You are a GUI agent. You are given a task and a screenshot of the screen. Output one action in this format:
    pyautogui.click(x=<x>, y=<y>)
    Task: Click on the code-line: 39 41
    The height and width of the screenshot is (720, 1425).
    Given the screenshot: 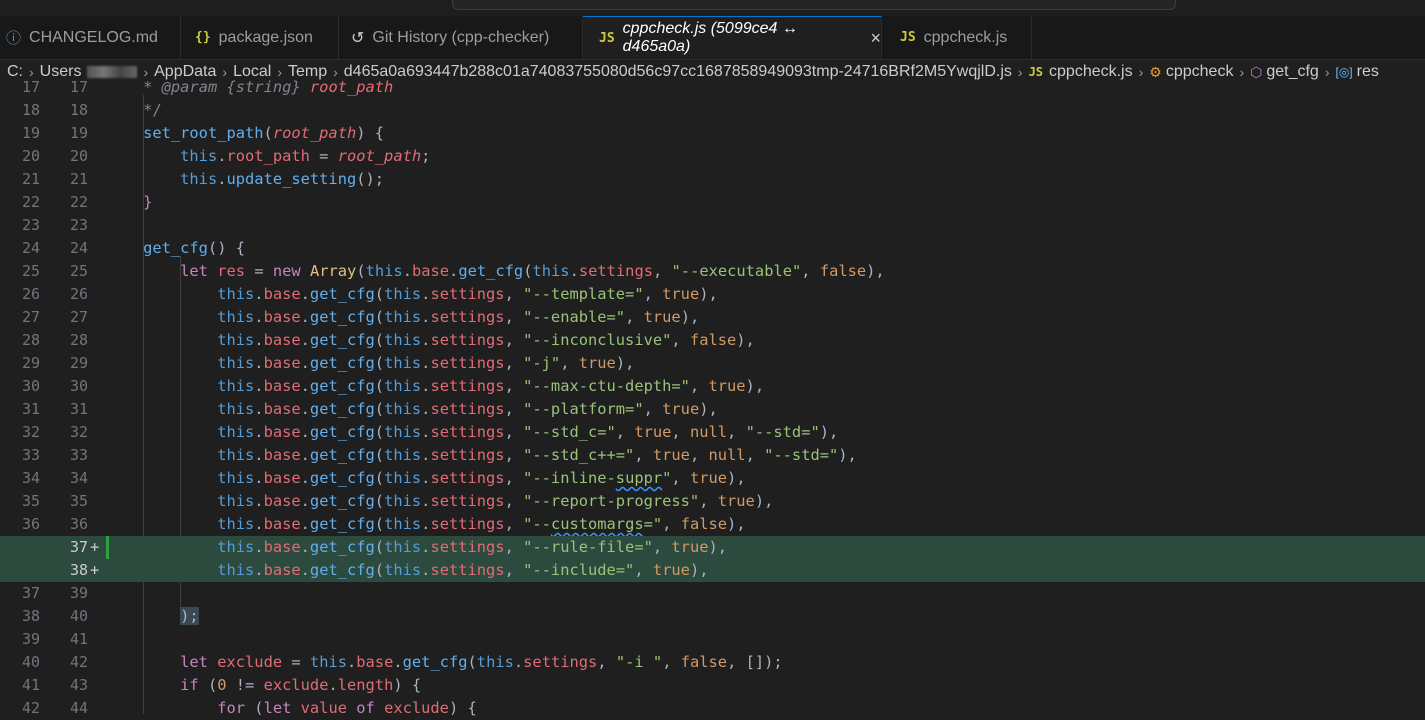 What is the action you would take?
    pyautogui.click(x=712, y=639)
    